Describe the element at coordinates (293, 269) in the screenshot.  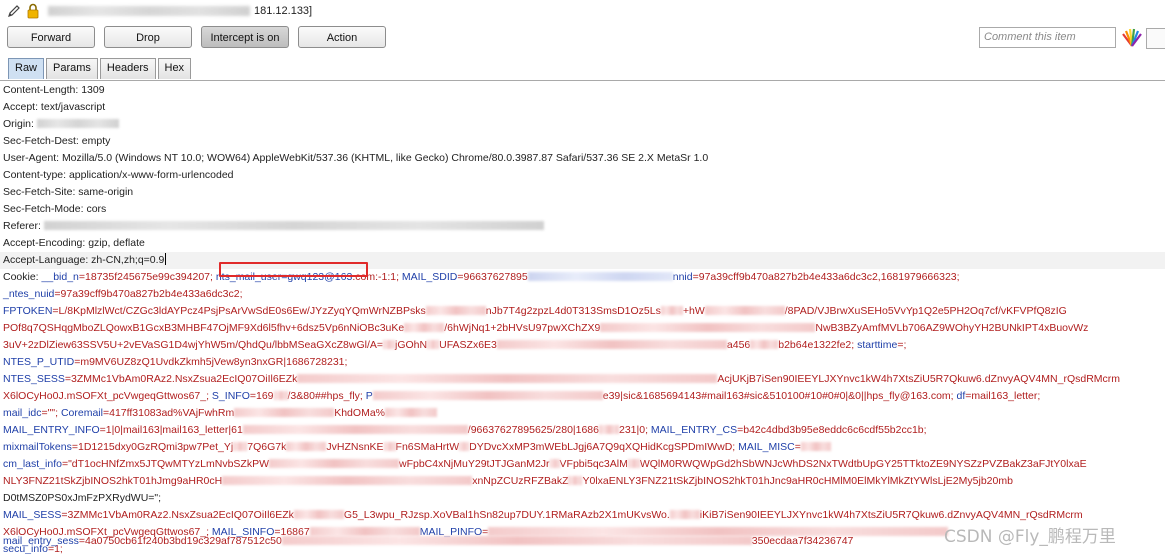
I see `highlight-annotation-box` at that location.